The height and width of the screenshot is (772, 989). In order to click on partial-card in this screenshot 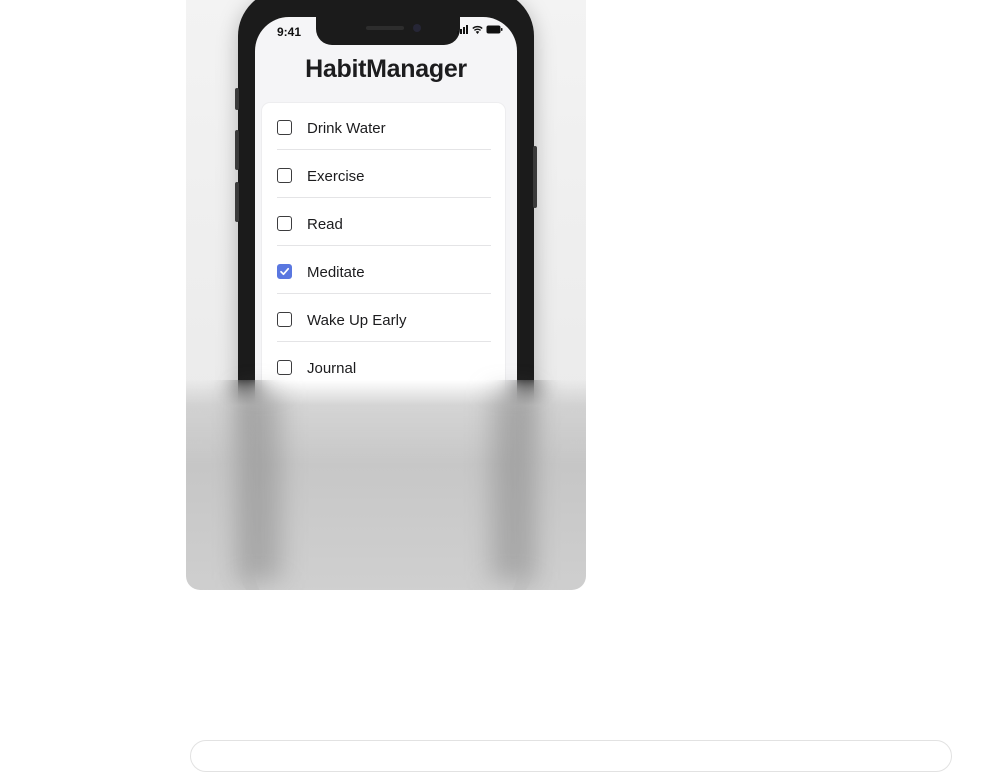, I will do `click(571, 756)`.